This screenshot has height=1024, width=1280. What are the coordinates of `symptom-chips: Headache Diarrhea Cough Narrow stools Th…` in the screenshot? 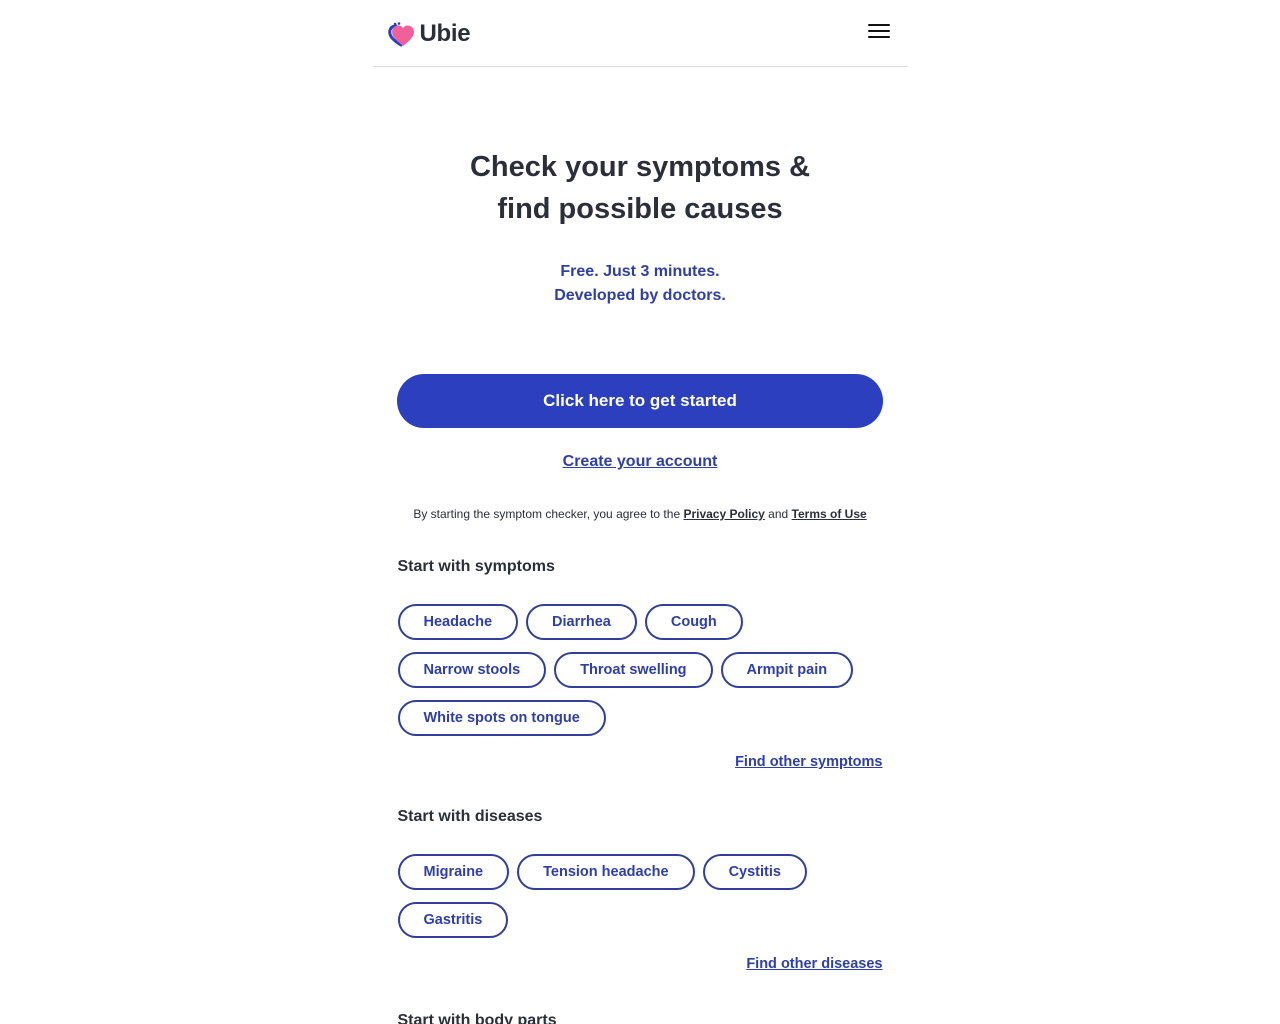 It's located at (640, 670).